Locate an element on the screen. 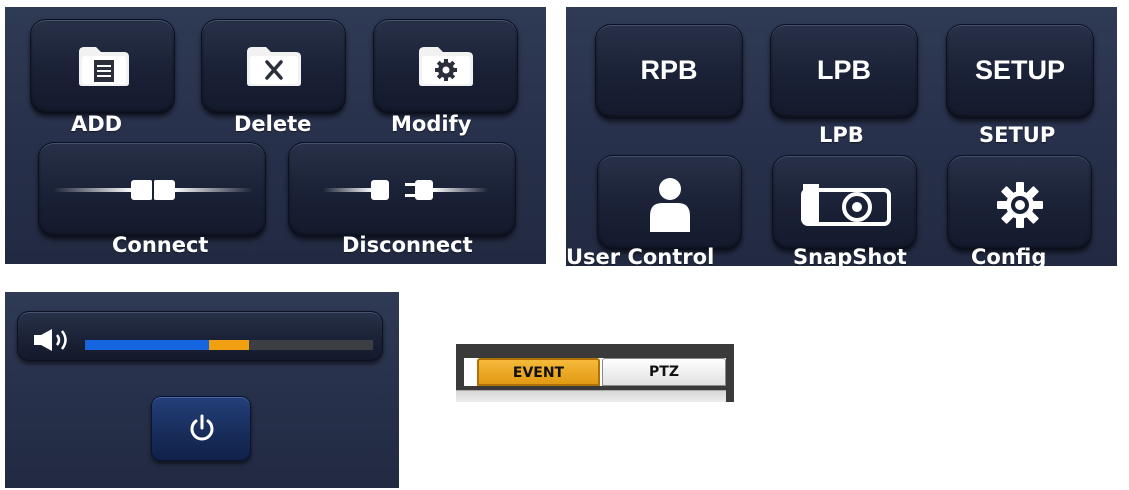  snapshot-button is located at coordinates (844, 202).